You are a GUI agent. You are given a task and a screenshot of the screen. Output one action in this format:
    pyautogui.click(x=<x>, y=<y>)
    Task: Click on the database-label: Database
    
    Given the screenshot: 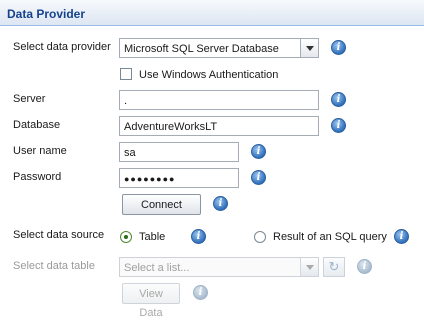 What is the action you would take?
    pyautogui.click(x=37, y=125)
    